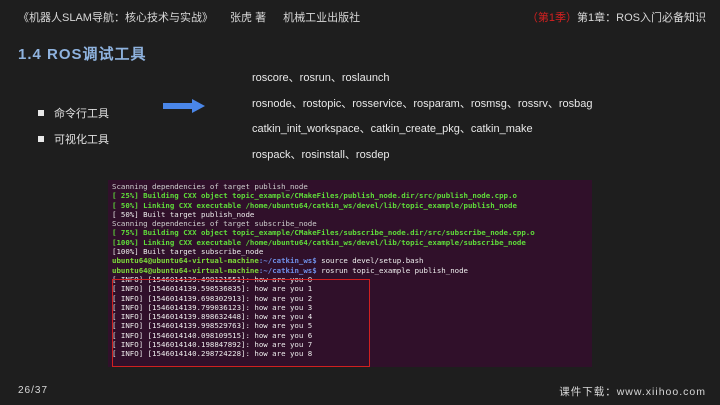 The width and height of the screenshot is (720, 405). What do you see at coordinates (641, 18) in the screenshot?
I see `chapter-label: 第1章：ROS入门必备知识` at bounding box center [641, 18].